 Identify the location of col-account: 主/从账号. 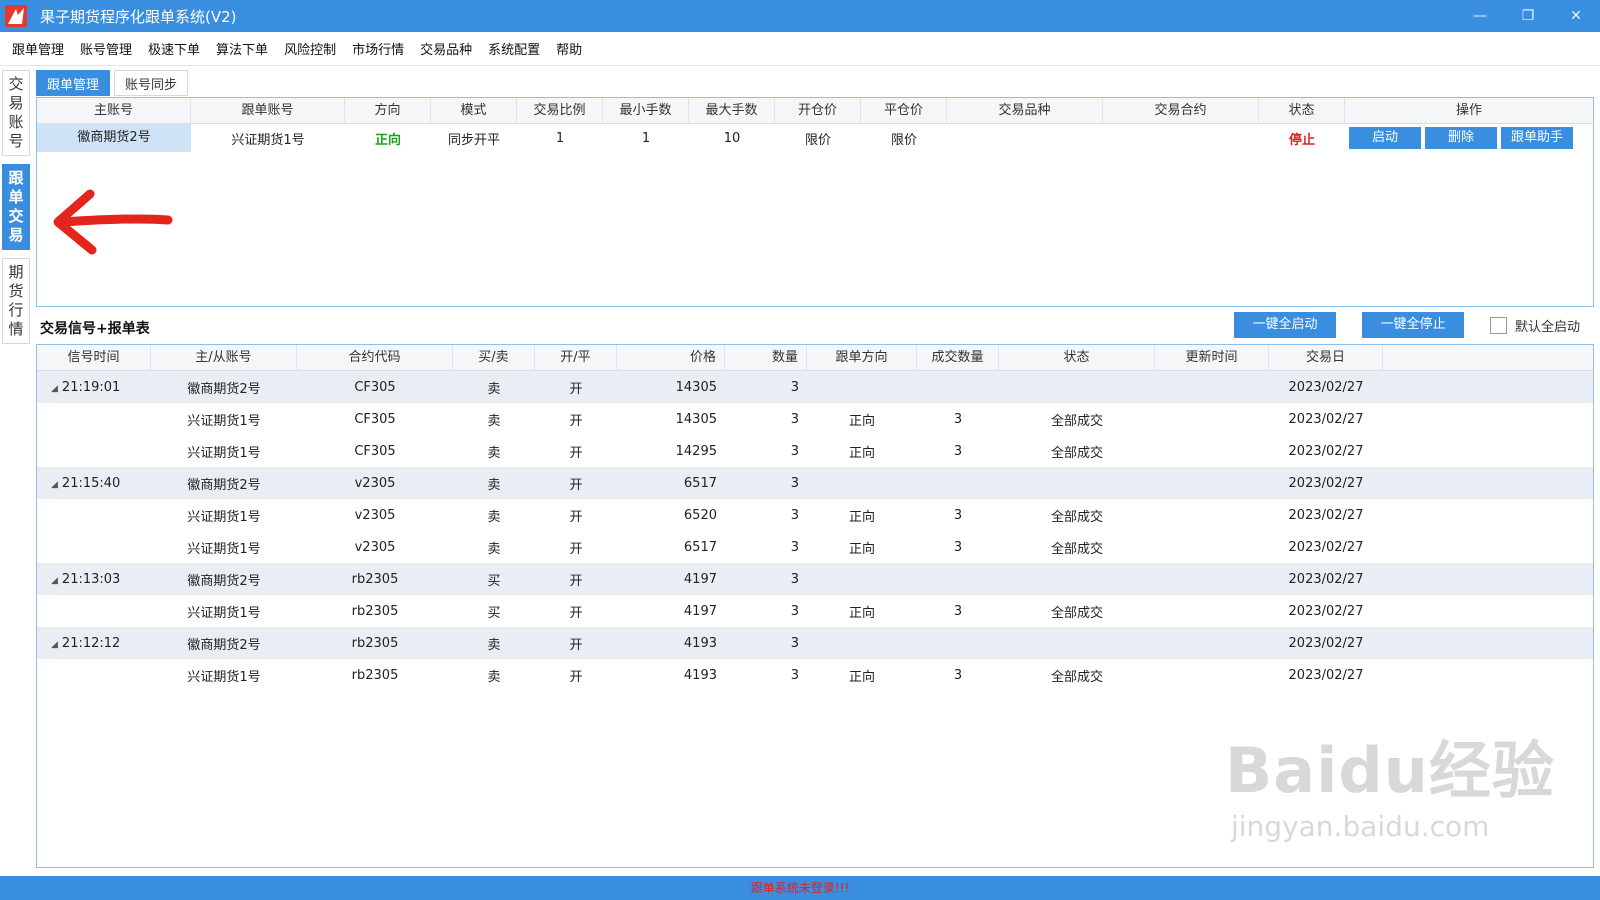
(224, 357).